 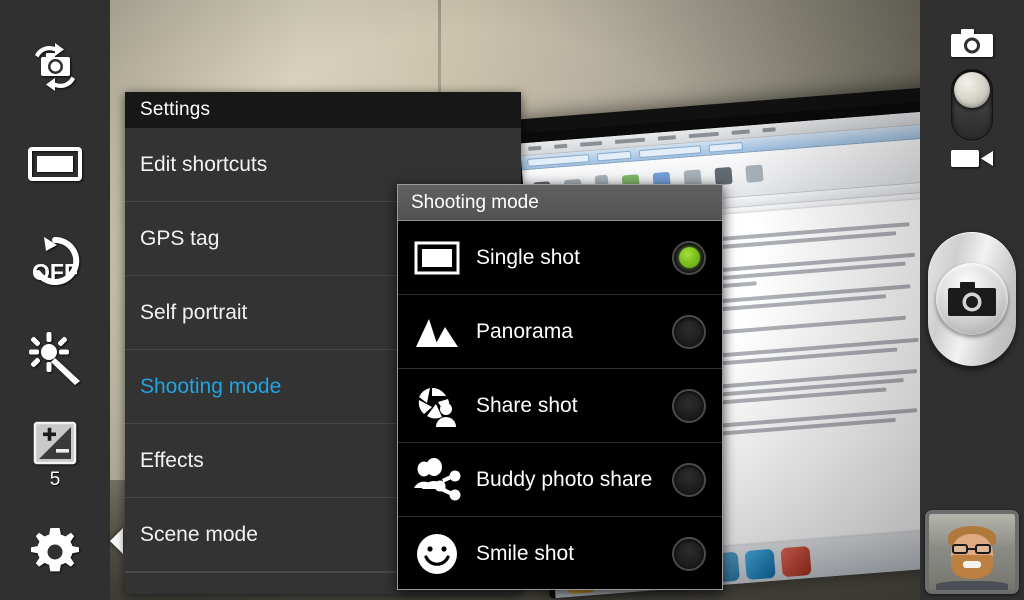 I want to click on shooting-mode-radio-single-shot, so click(x=689, y=257).